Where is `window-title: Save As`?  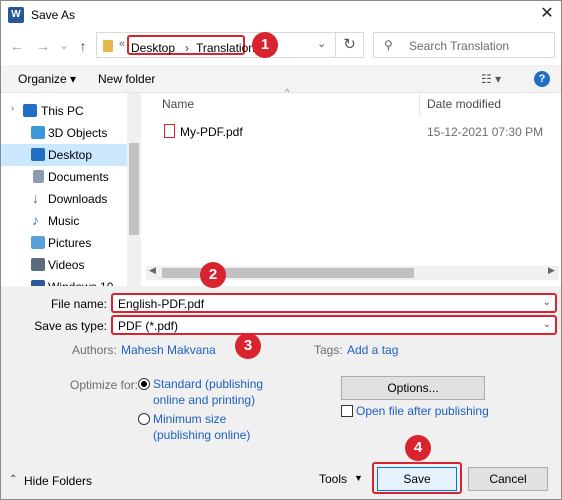 window-title: Save As is located at coordinates (53, 15).